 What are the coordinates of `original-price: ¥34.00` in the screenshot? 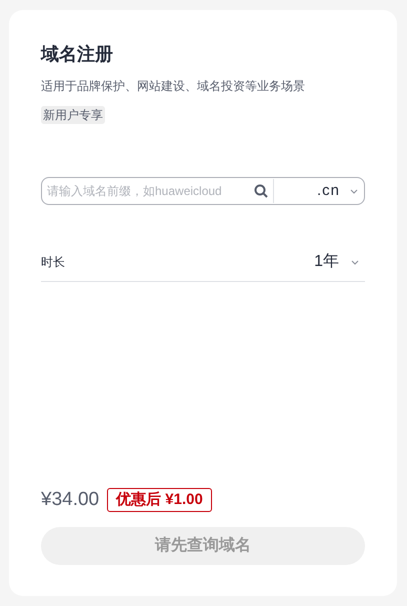 It's located at (70, 500).